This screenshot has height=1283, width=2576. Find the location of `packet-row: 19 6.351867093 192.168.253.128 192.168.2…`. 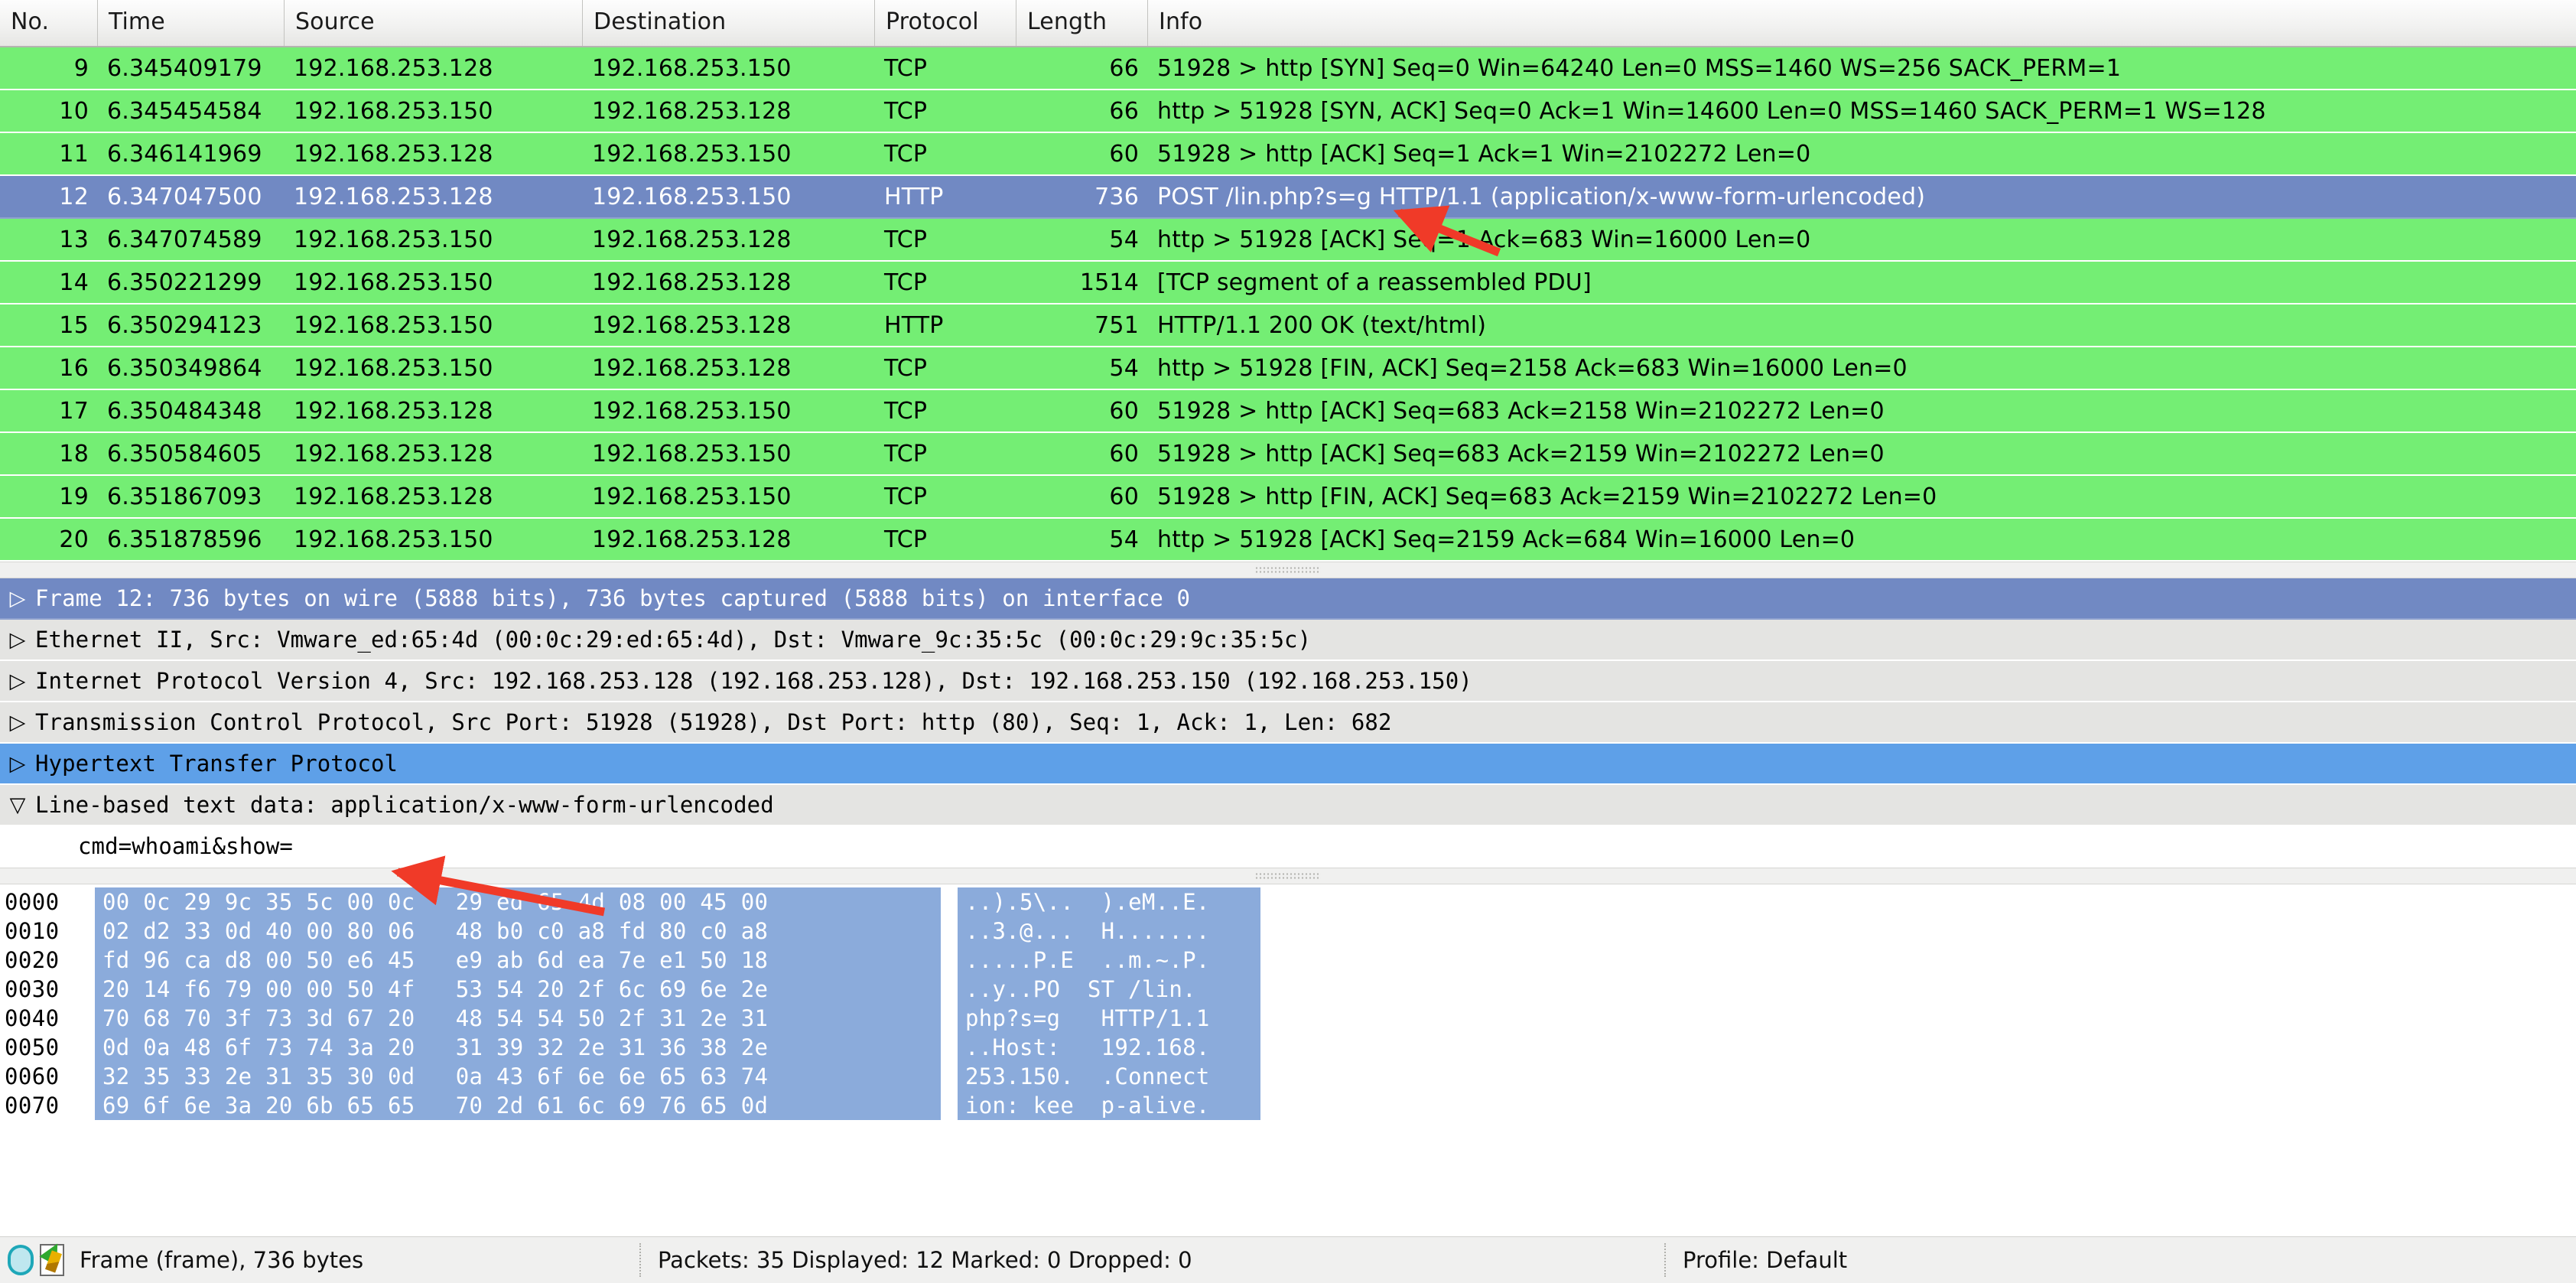

packet-row: 19 6.351867093 192.168.253.128 192.168.2… is located at coordinates (1288, 498).